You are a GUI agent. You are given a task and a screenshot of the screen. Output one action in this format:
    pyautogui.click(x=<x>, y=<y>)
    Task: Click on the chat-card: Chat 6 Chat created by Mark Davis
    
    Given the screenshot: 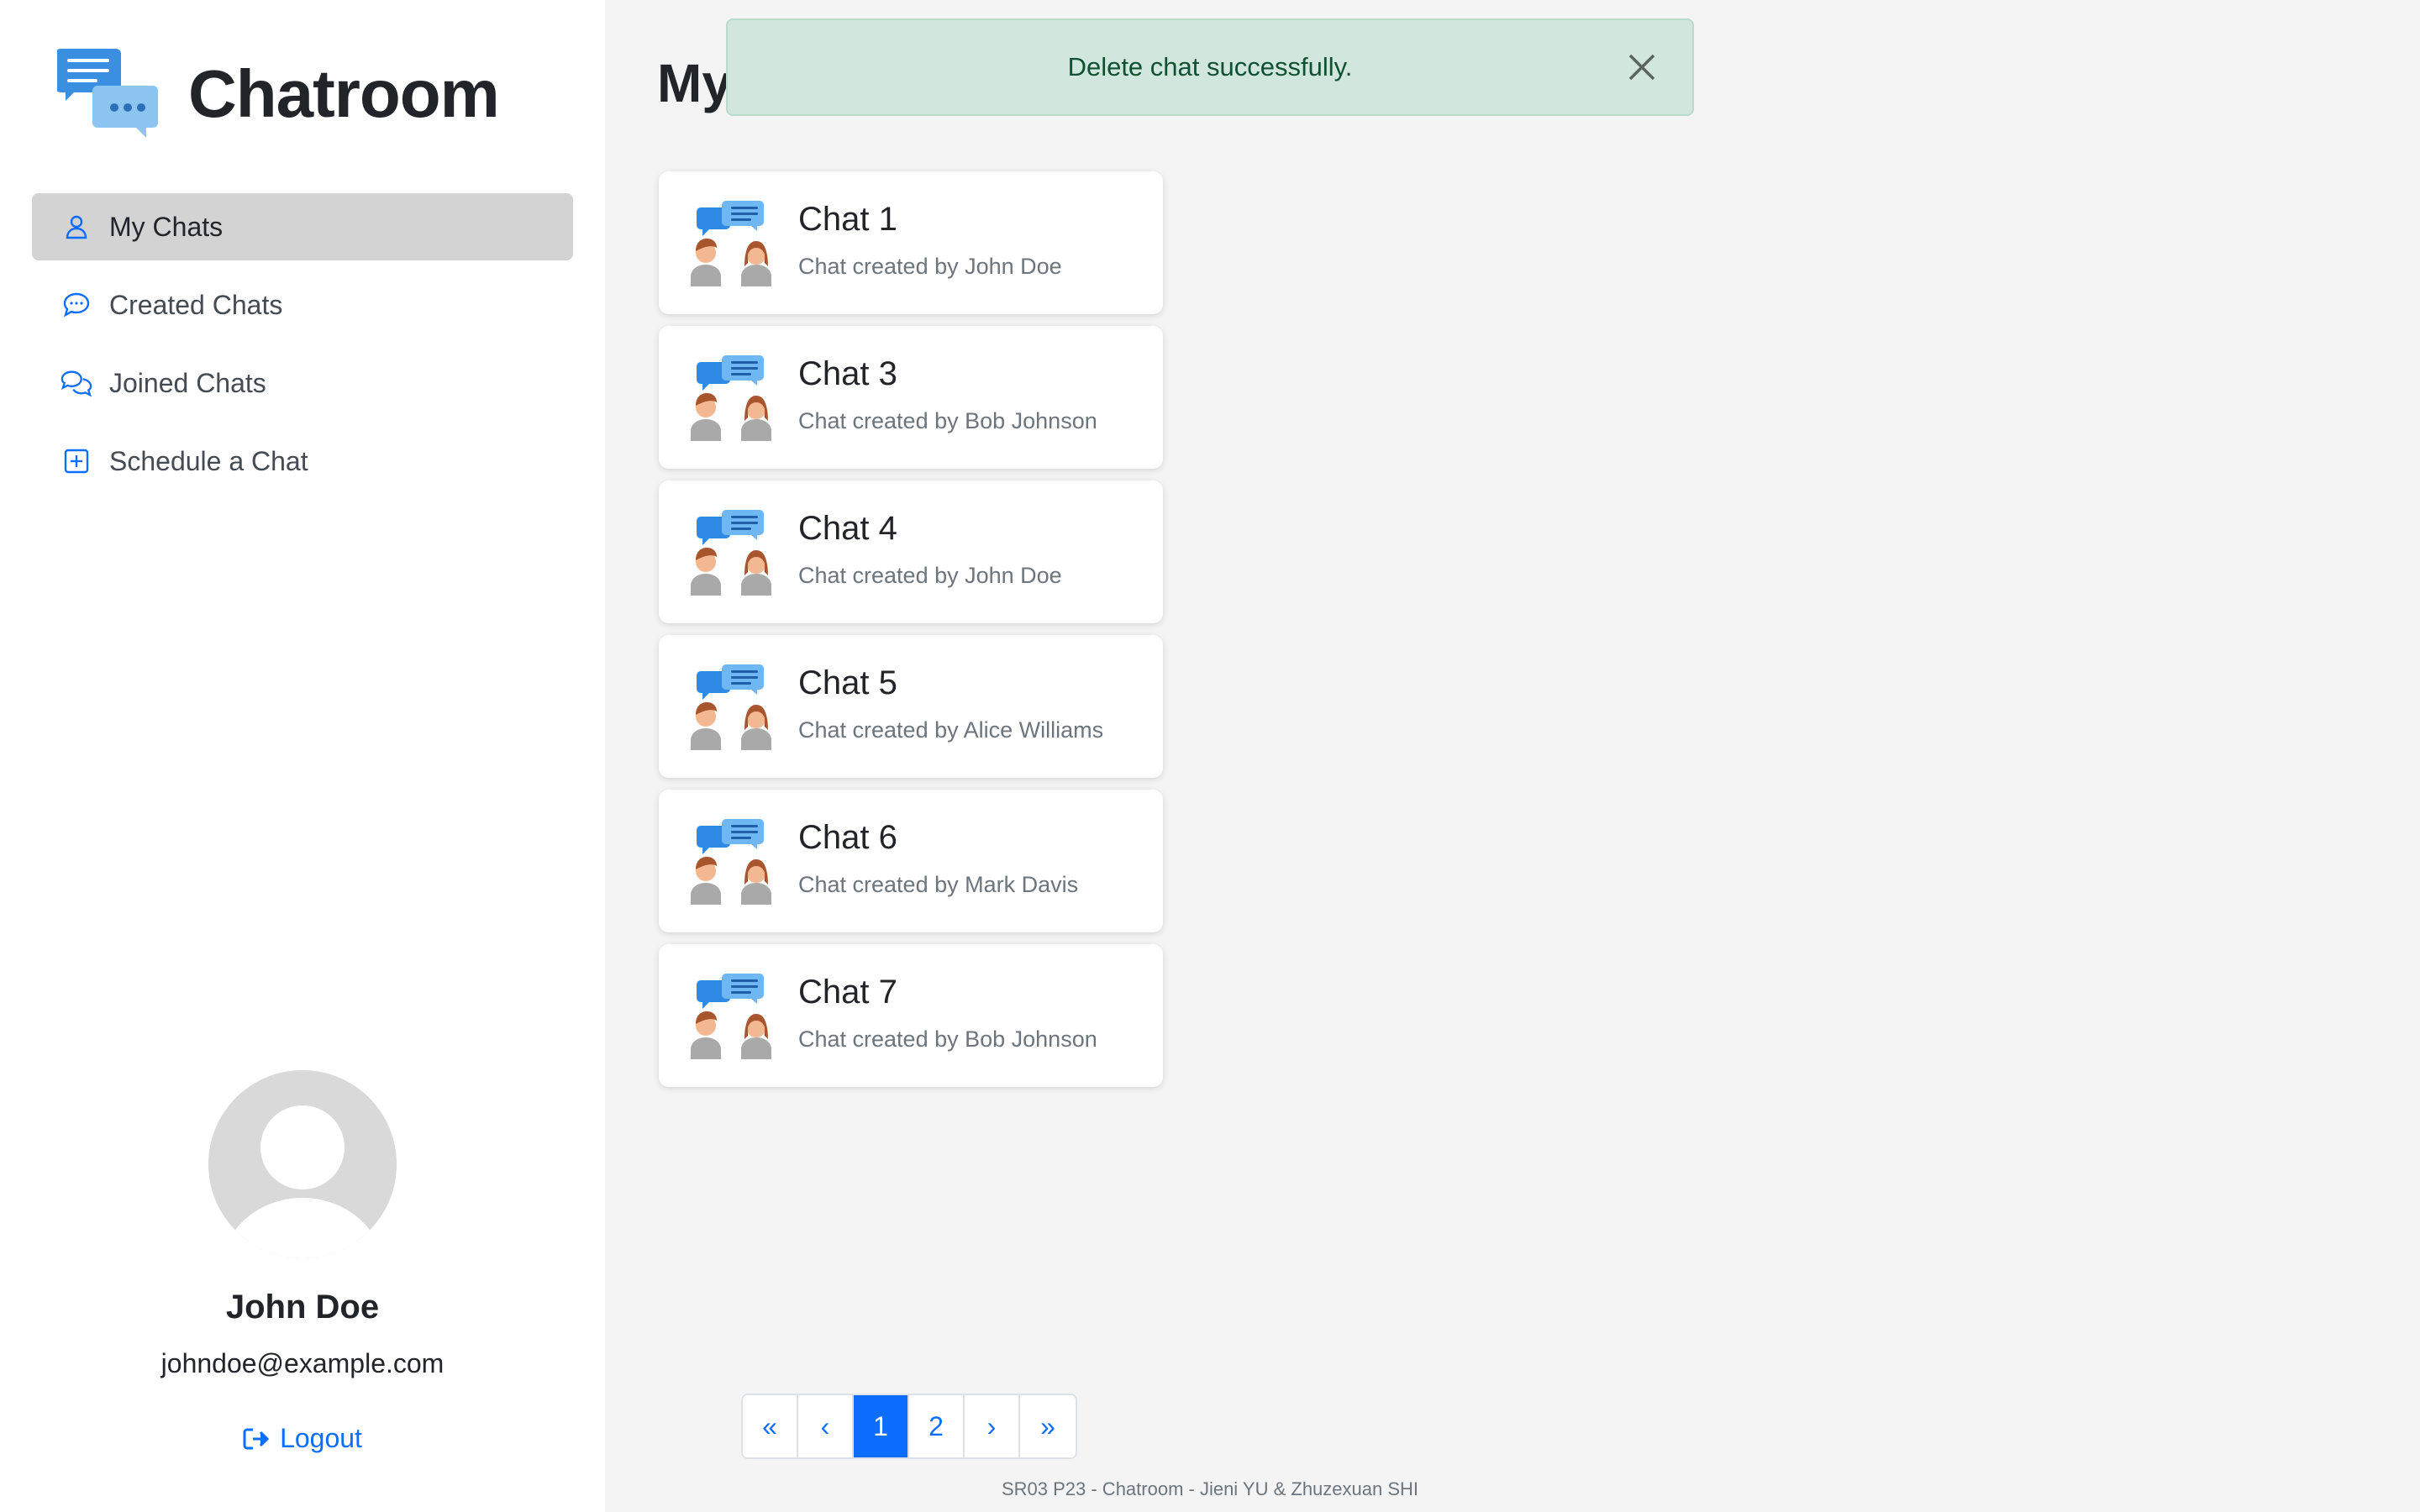 What is the action you would take?
    pyautogui.click(x=911, y=861)
    